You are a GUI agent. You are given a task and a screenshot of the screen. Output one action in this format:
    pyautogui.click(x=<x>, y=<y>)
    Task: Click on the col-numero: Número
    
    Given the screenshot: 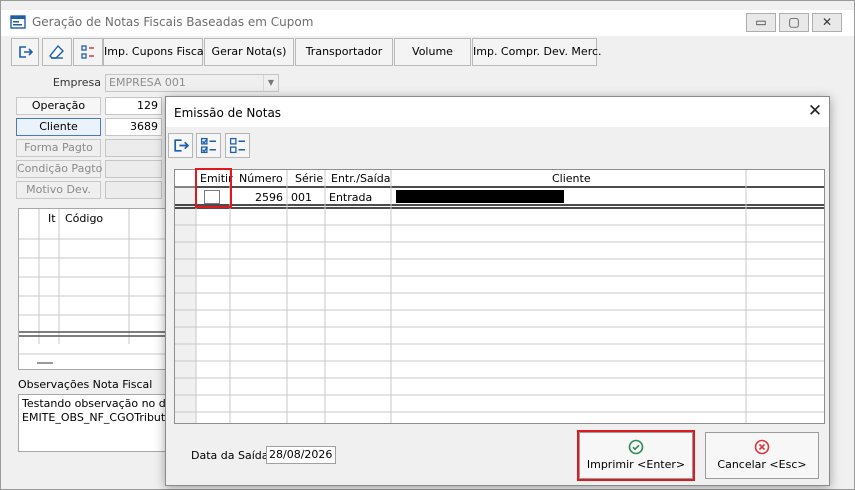 What is the action you would take?
    pyautogui.click(x=261, y=178)
    